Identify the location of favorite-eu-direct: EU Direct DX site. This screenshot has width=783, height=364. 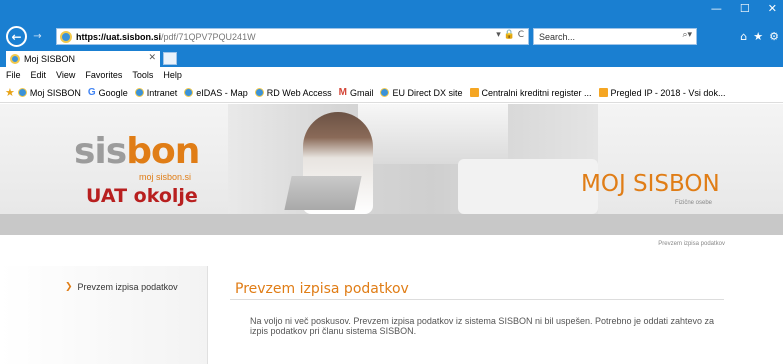
(421, 93).